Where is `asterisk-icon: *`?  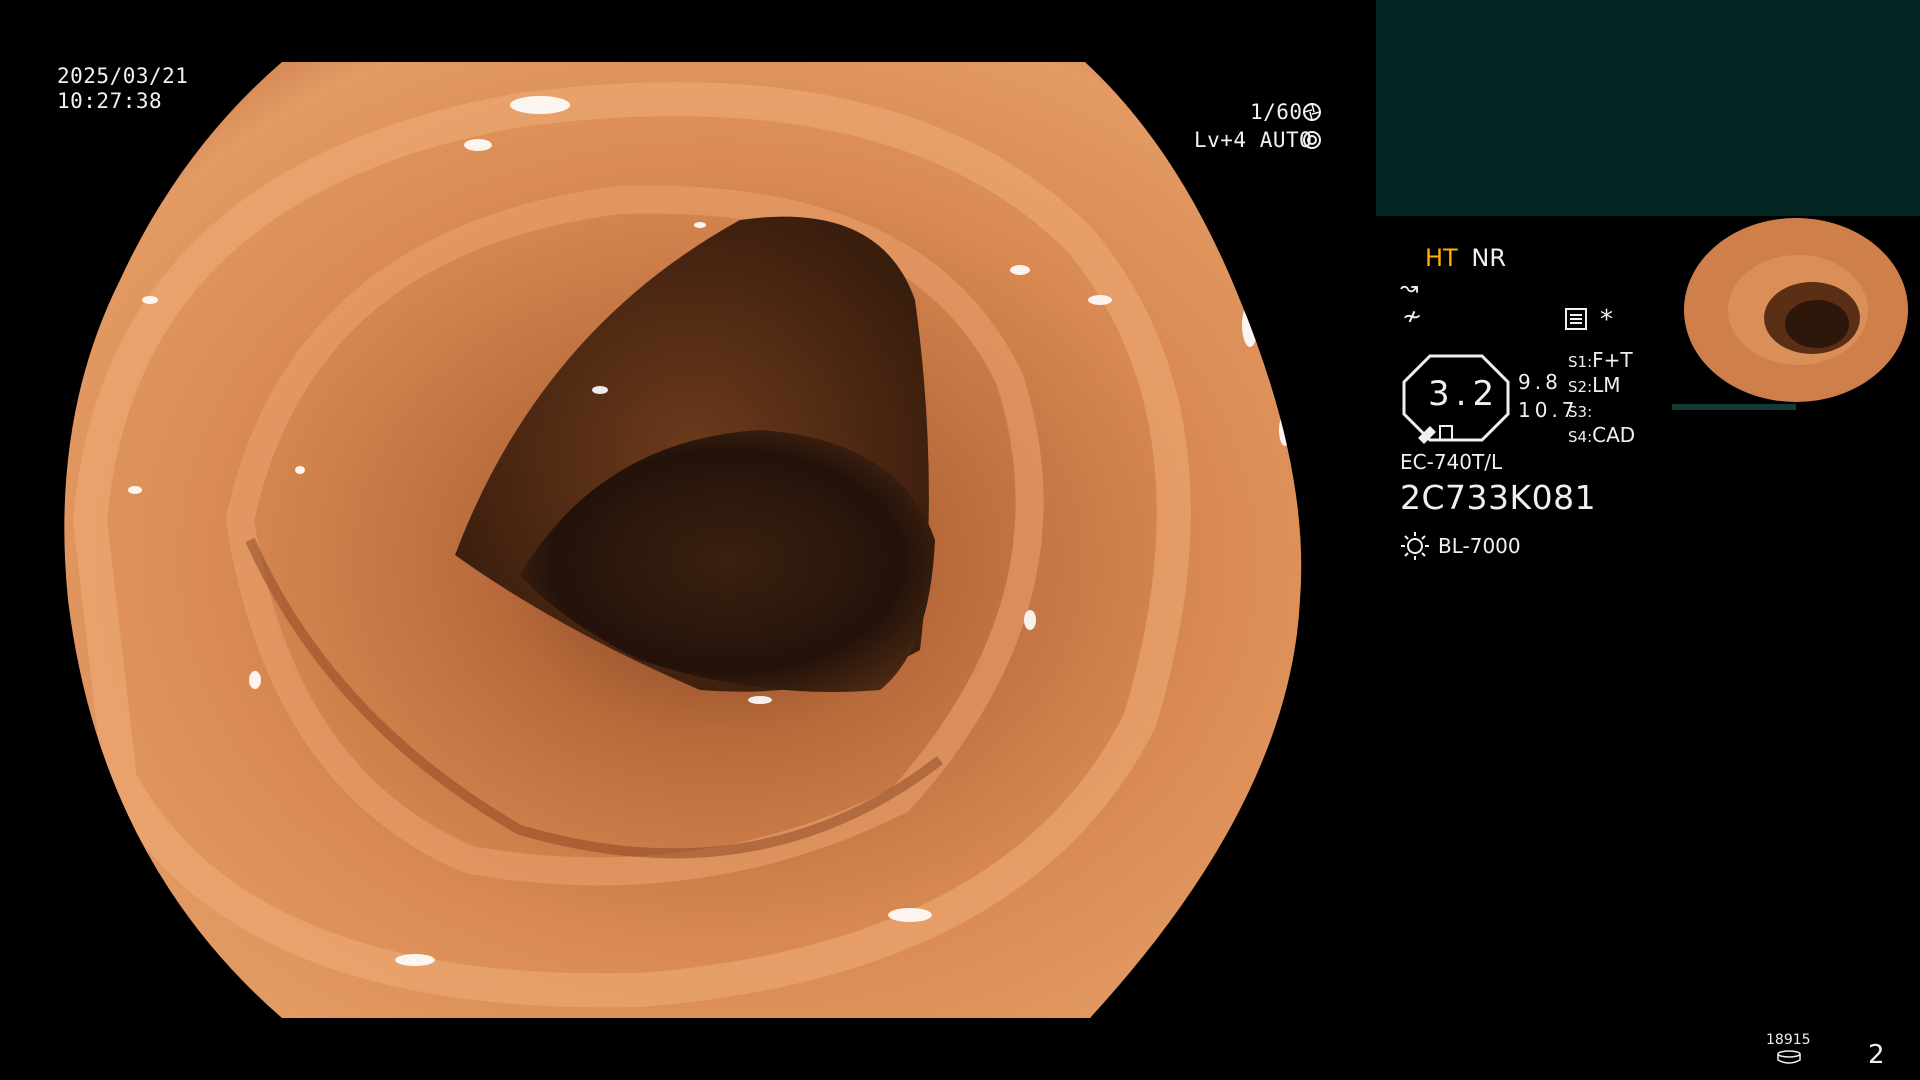
asterisk-icon: * is located at coordinates (1606, 320).